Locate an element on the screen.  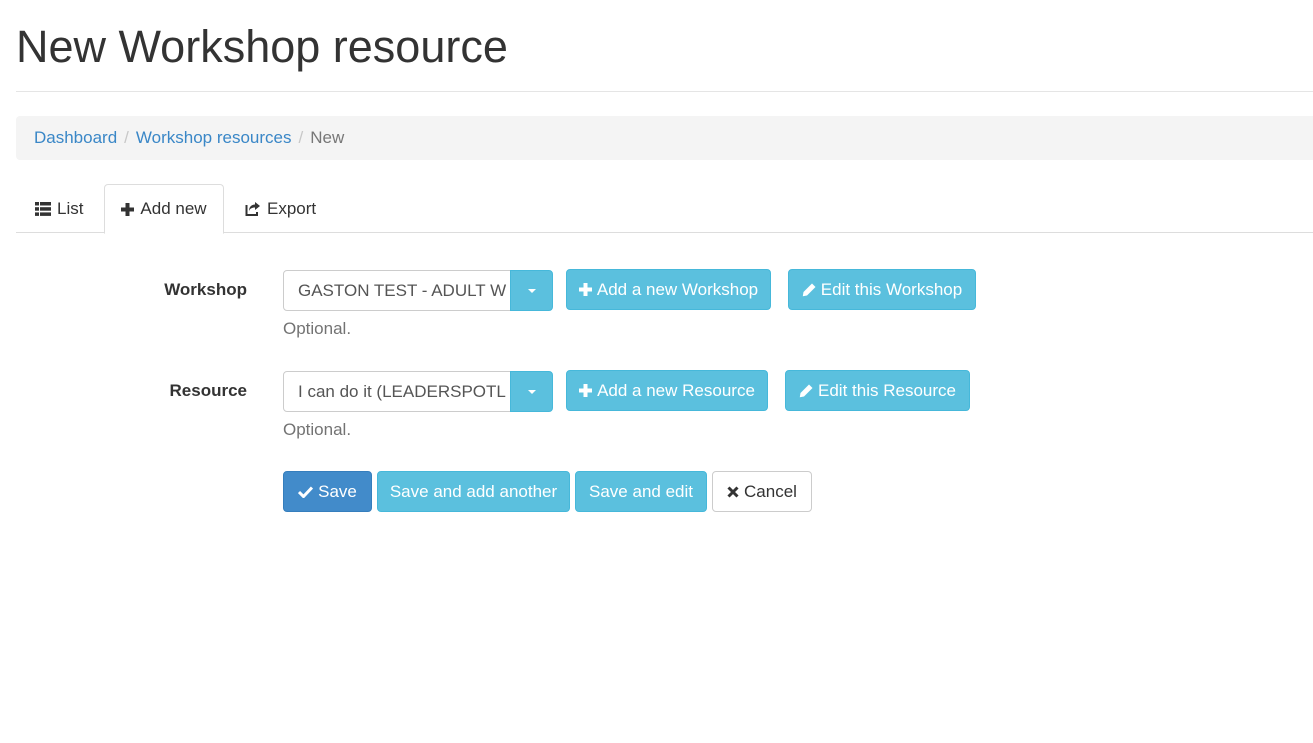
add-workshop-button: Add a new Workshop is located at coordinates (668, 289).